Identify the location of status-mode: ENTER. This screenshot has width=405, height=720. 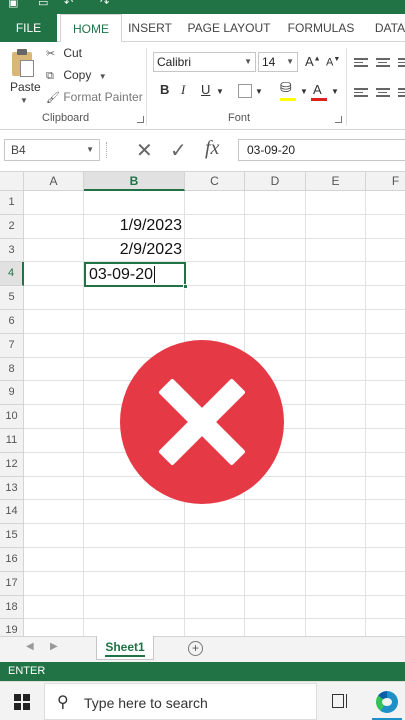
(27, 671).